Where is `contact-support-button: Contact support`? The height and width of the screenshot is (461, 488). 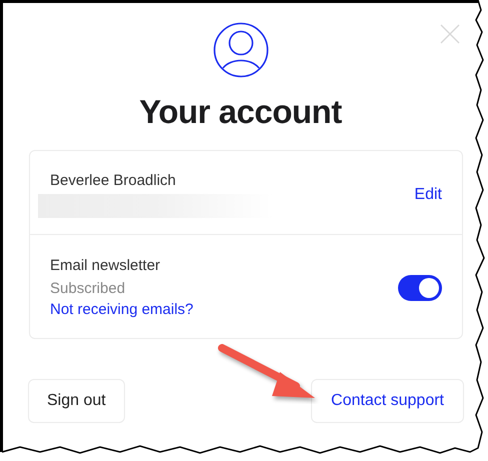 contact-support-button: Contact support is located at coordinates (387, 401).